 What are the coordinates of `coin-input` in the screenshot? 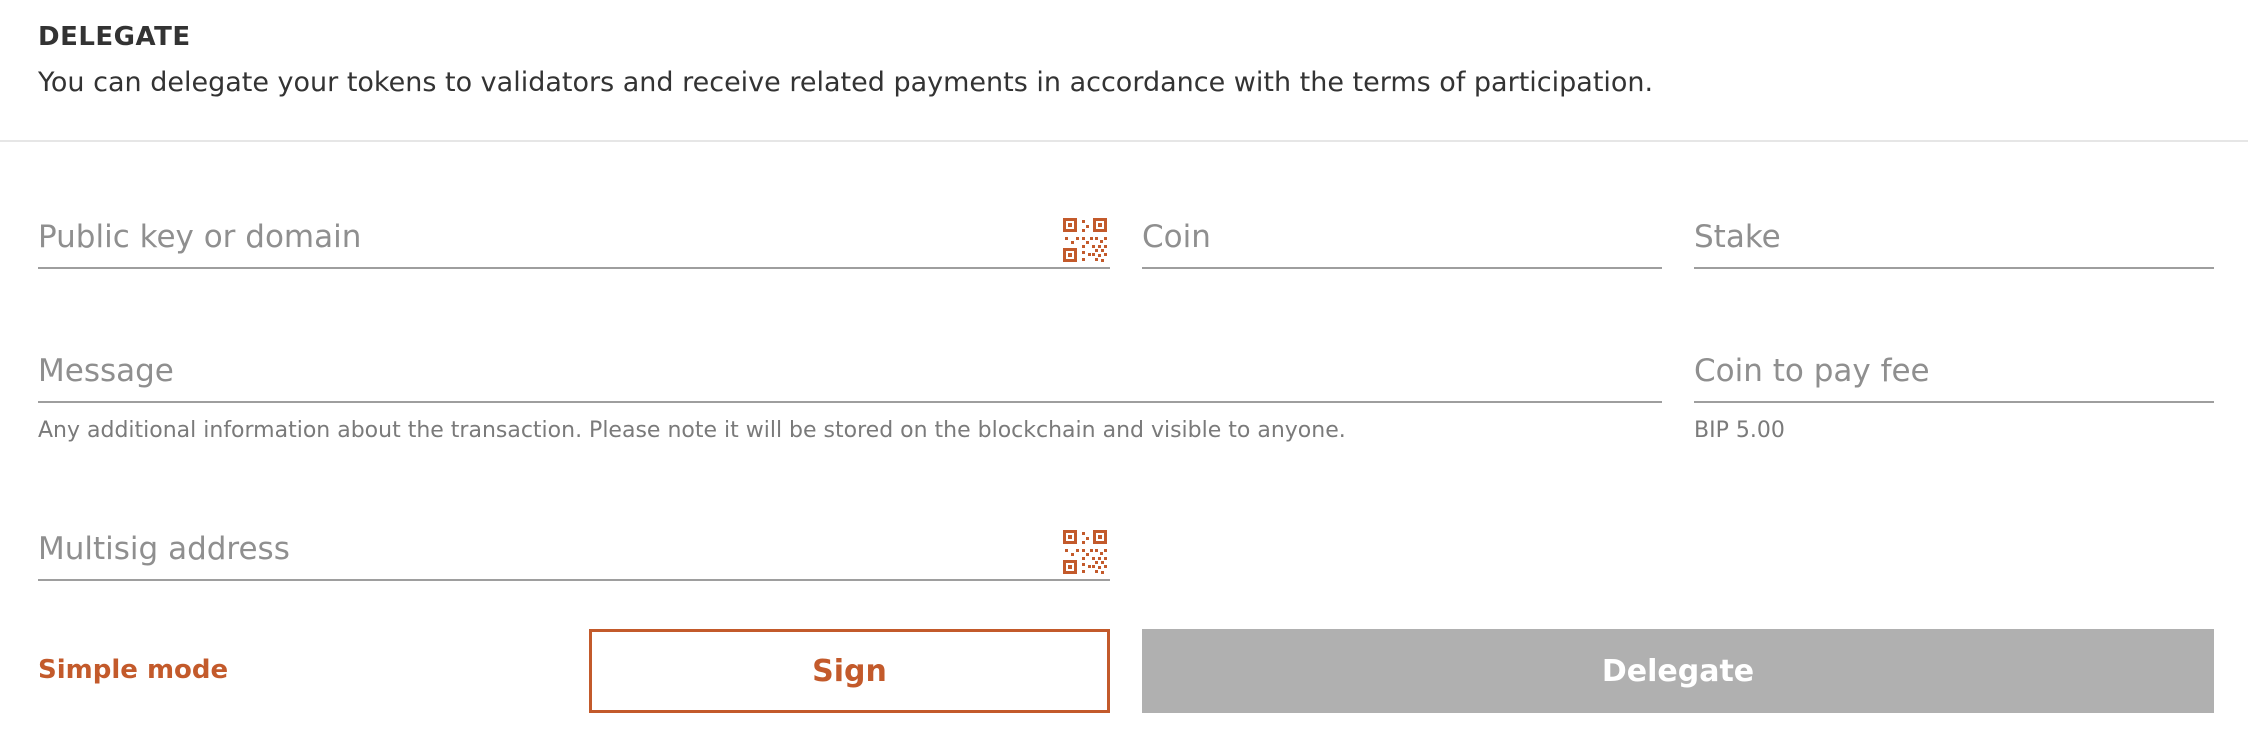 It's located at (1402, 237).